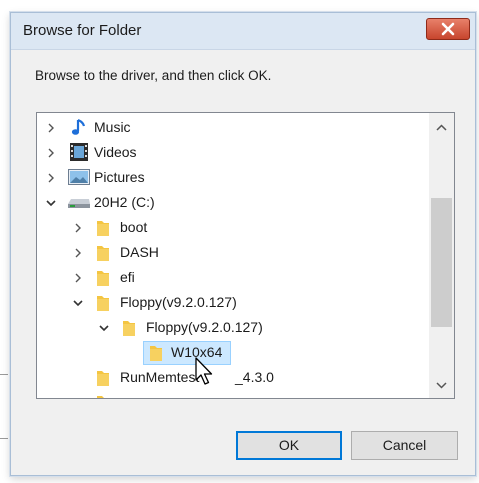 The height and width of the screenshot is (483, 479). What do you see at coordinates (233, 253) in the screenshot?
I see `tree-item-dash: DASH` at bounding box center [233, 253].